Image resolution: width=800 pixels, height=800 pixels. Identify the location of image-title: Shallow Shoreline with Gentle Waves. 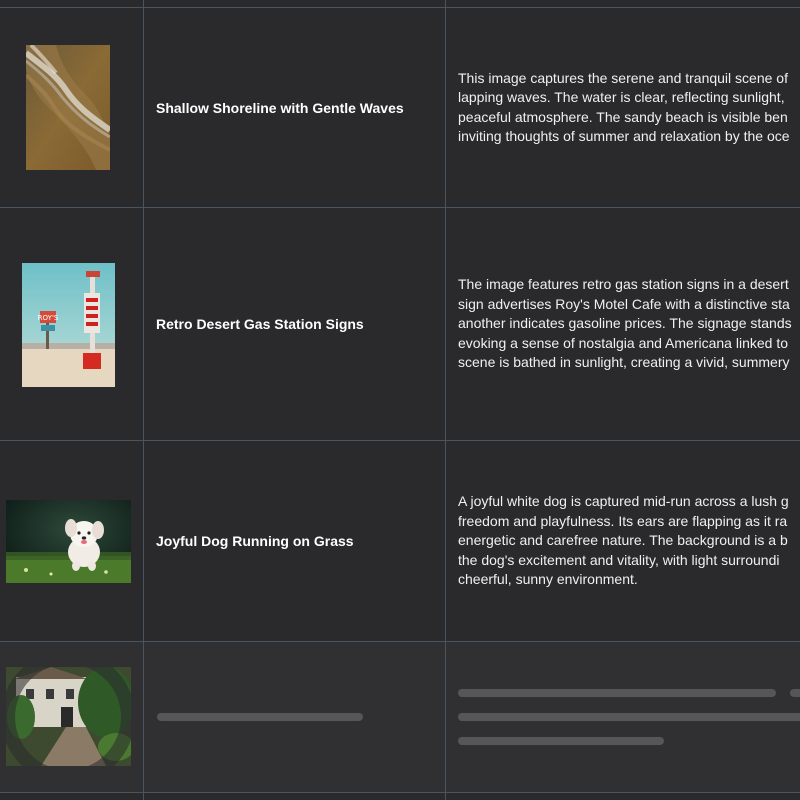
(280, 107).